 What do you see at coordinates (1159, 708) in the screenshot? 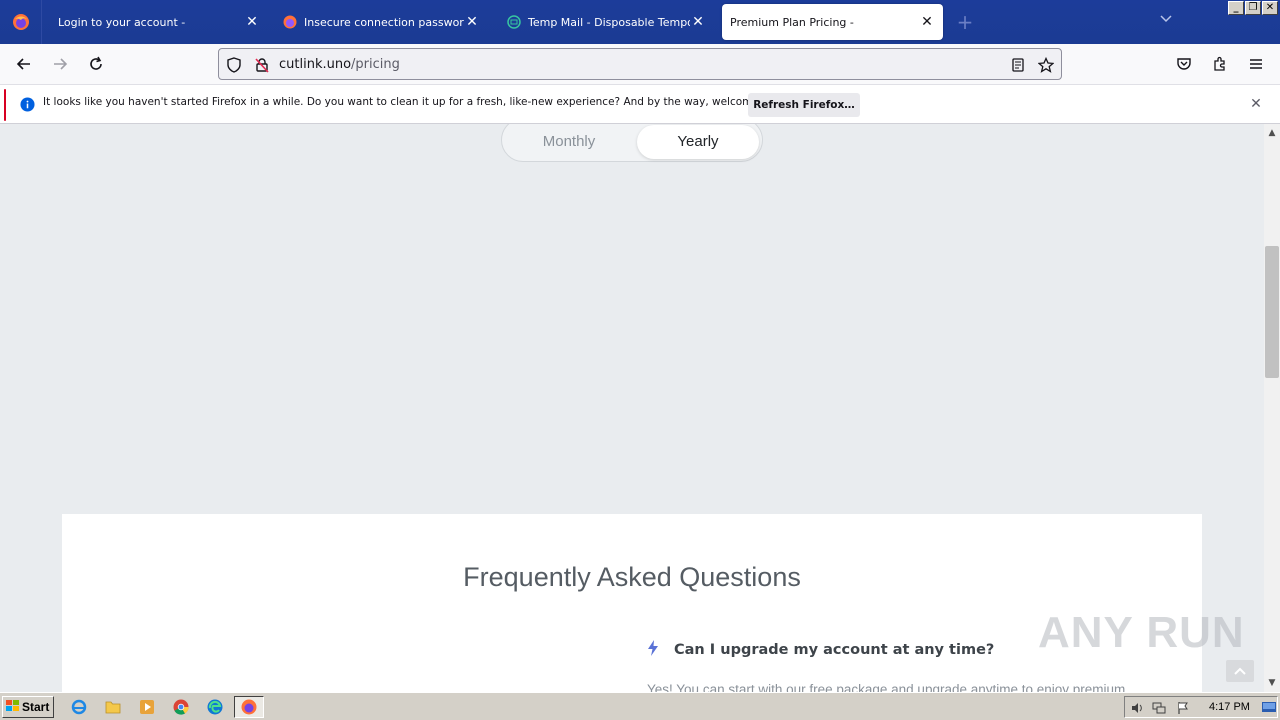
I see `network-icon` at bounding box center [1159, 708].